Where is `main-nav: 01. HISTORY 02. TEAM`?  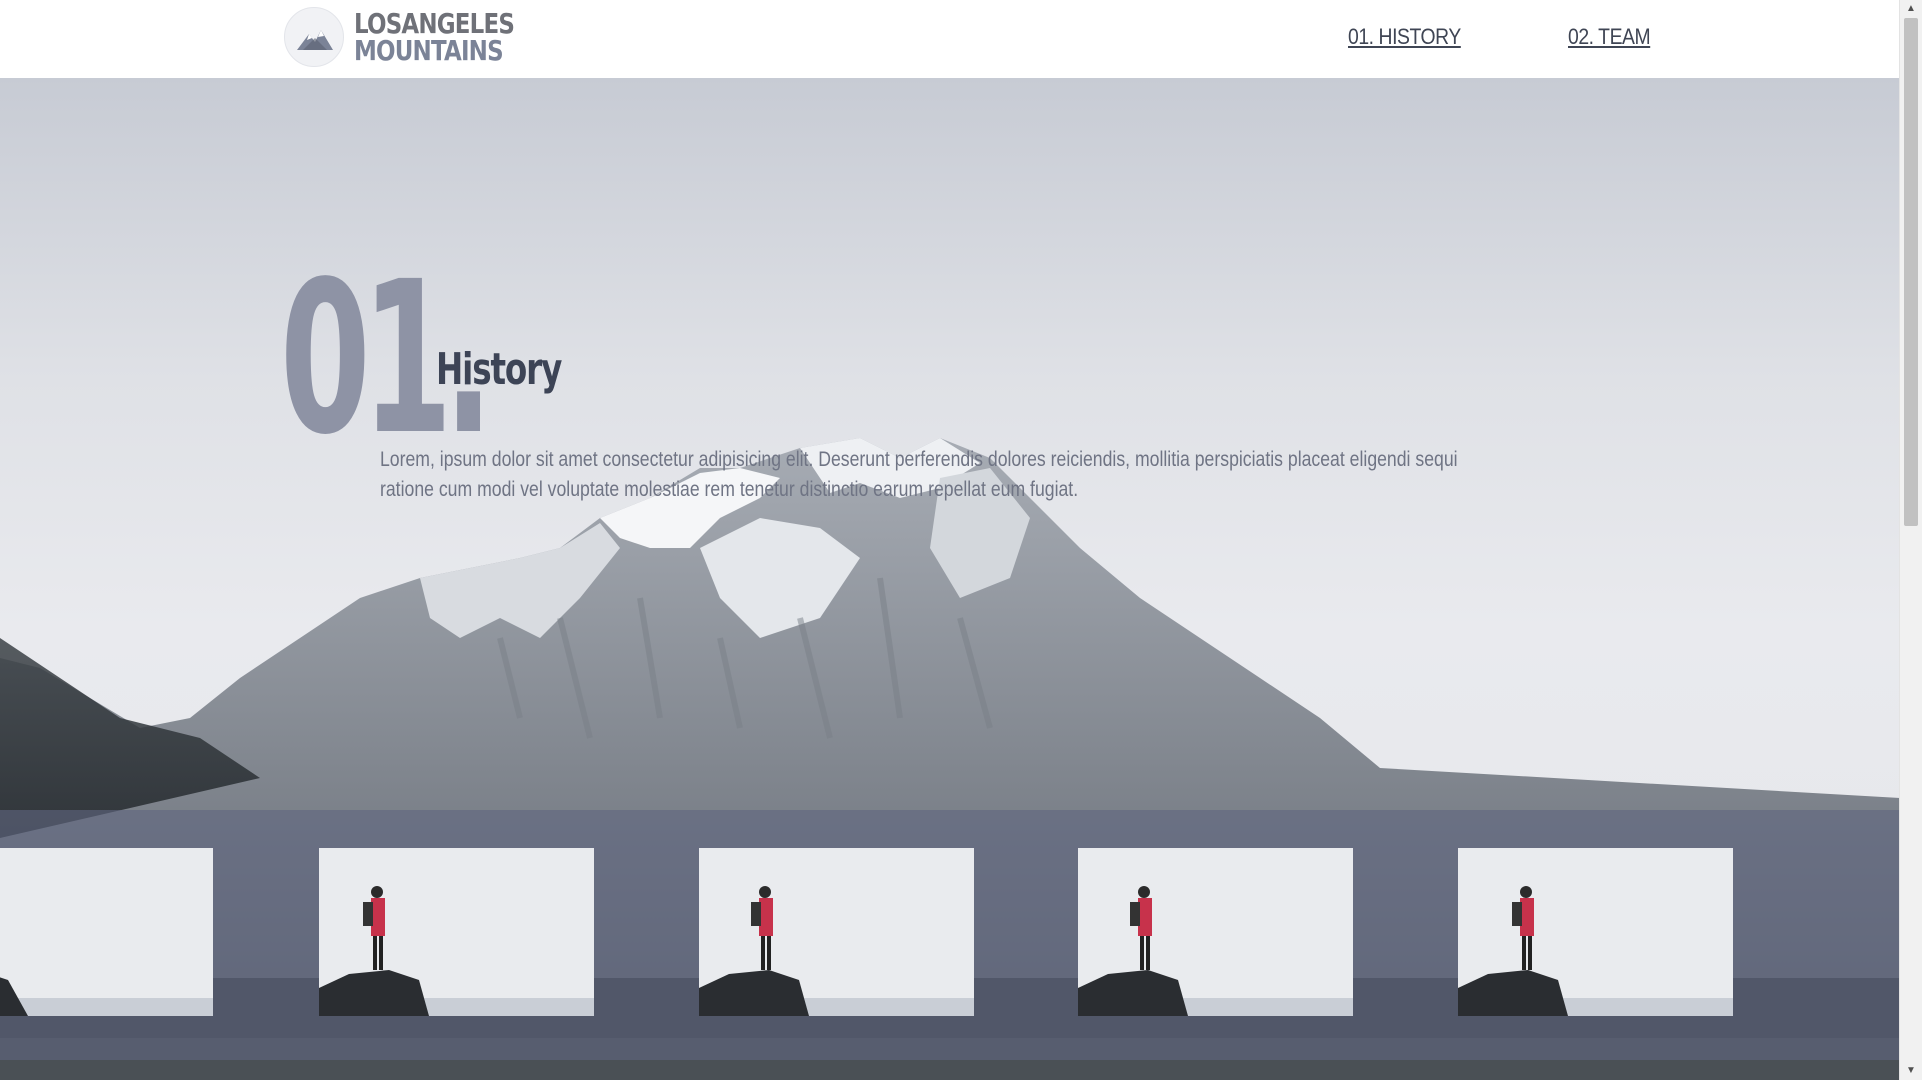
main-nav: 01. HISTORY 02. TEAM is located at coordinates (1505, 37).